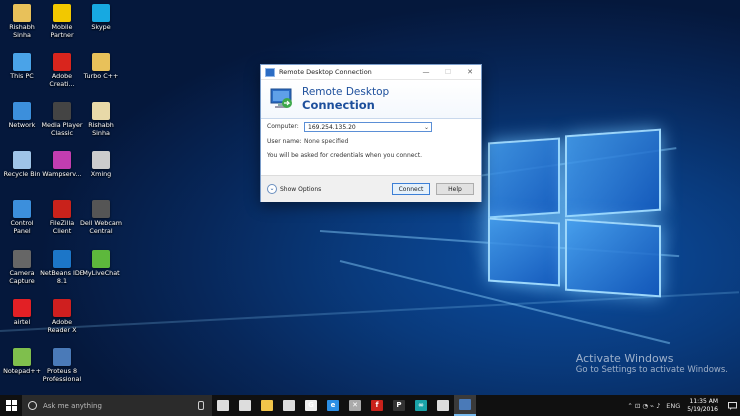 The width and height of the screenshot is (740, 416). What do you see at coordinates (101, 230) in the screenshot?
I see `desktop-icon-label-line2: Central` at bounding box center [101, 230].